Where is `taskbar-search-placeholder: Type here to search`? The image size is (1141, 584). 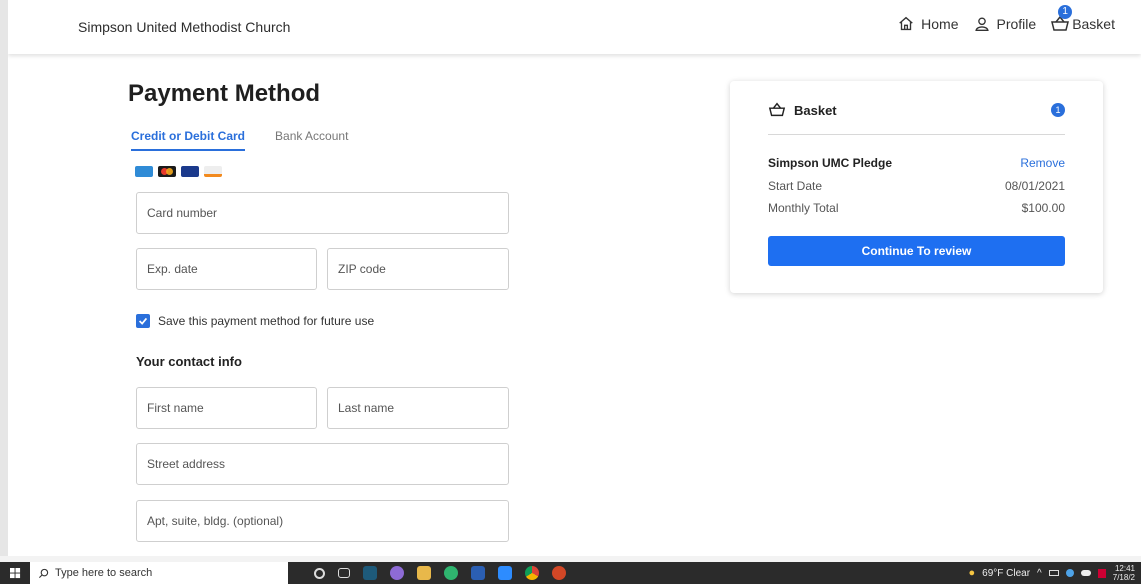 taskbar-search-placeholder: Type here to search is located at coordinates (104, 573).